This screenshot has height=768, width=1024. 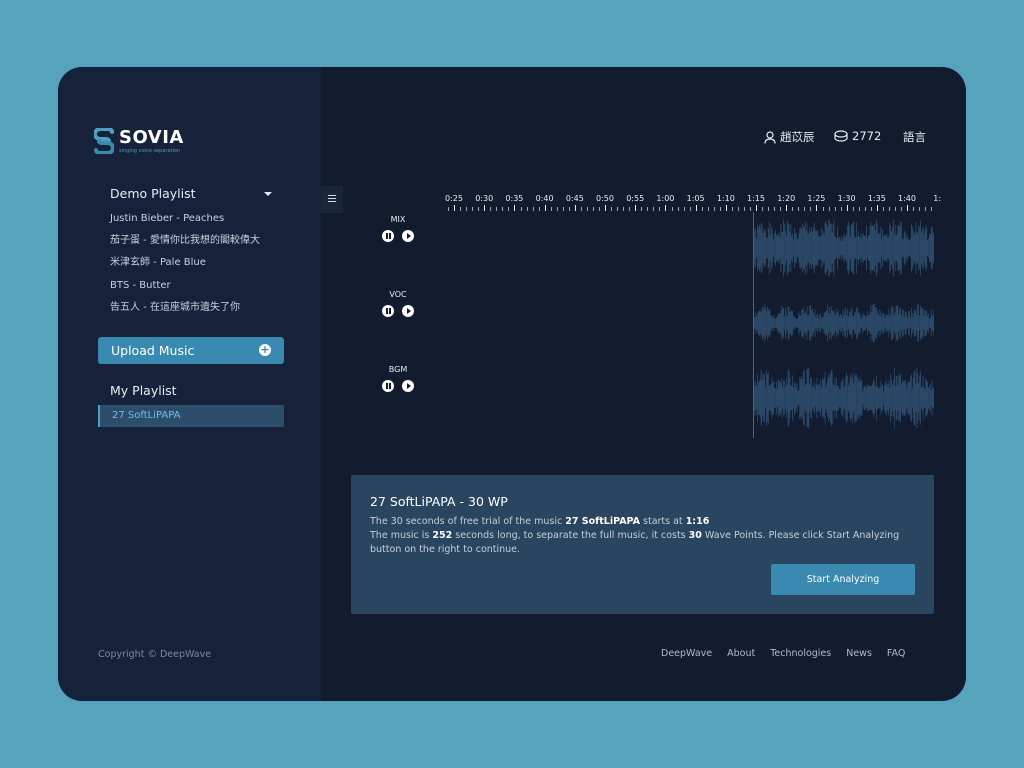 What do you see at coordinates (907, 198) in the screenshot?
I see `tick-label: 1:40` at bounding box center [907, 198].